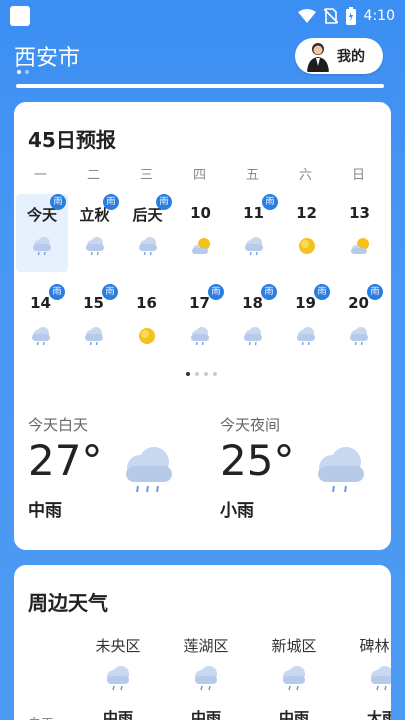  What do you see at coordinates (199, 175) in the screenshot?
I see `weekday-label: 四` at bounding box center [199, 175].